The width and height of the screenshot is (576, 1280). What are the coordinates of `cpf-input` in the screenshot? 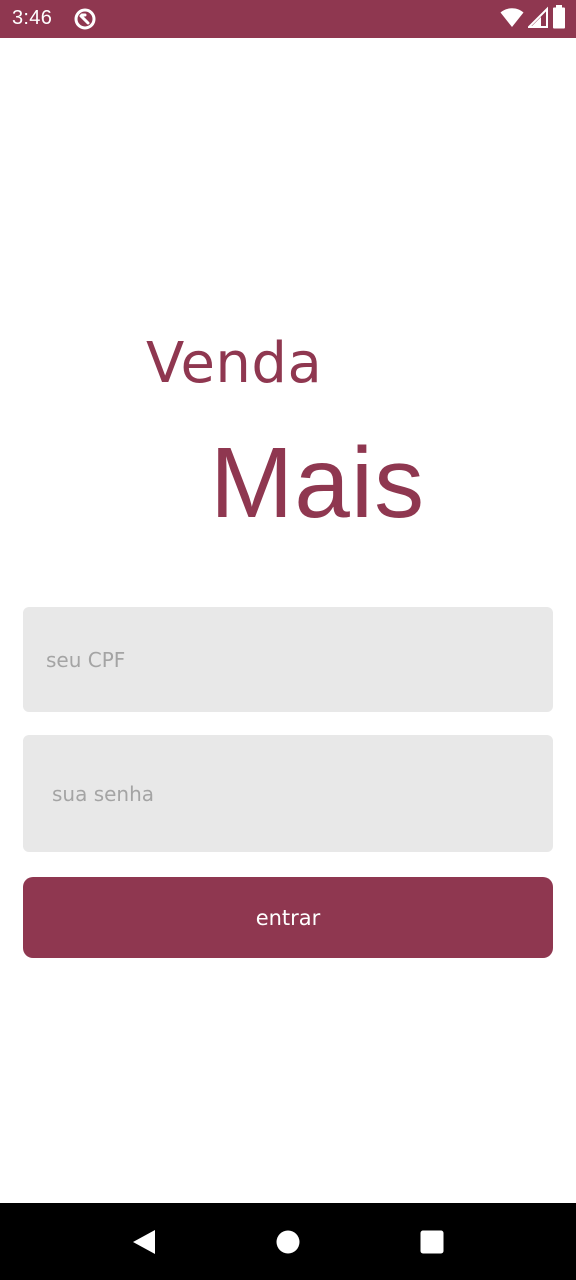 It's located at (288, 659).